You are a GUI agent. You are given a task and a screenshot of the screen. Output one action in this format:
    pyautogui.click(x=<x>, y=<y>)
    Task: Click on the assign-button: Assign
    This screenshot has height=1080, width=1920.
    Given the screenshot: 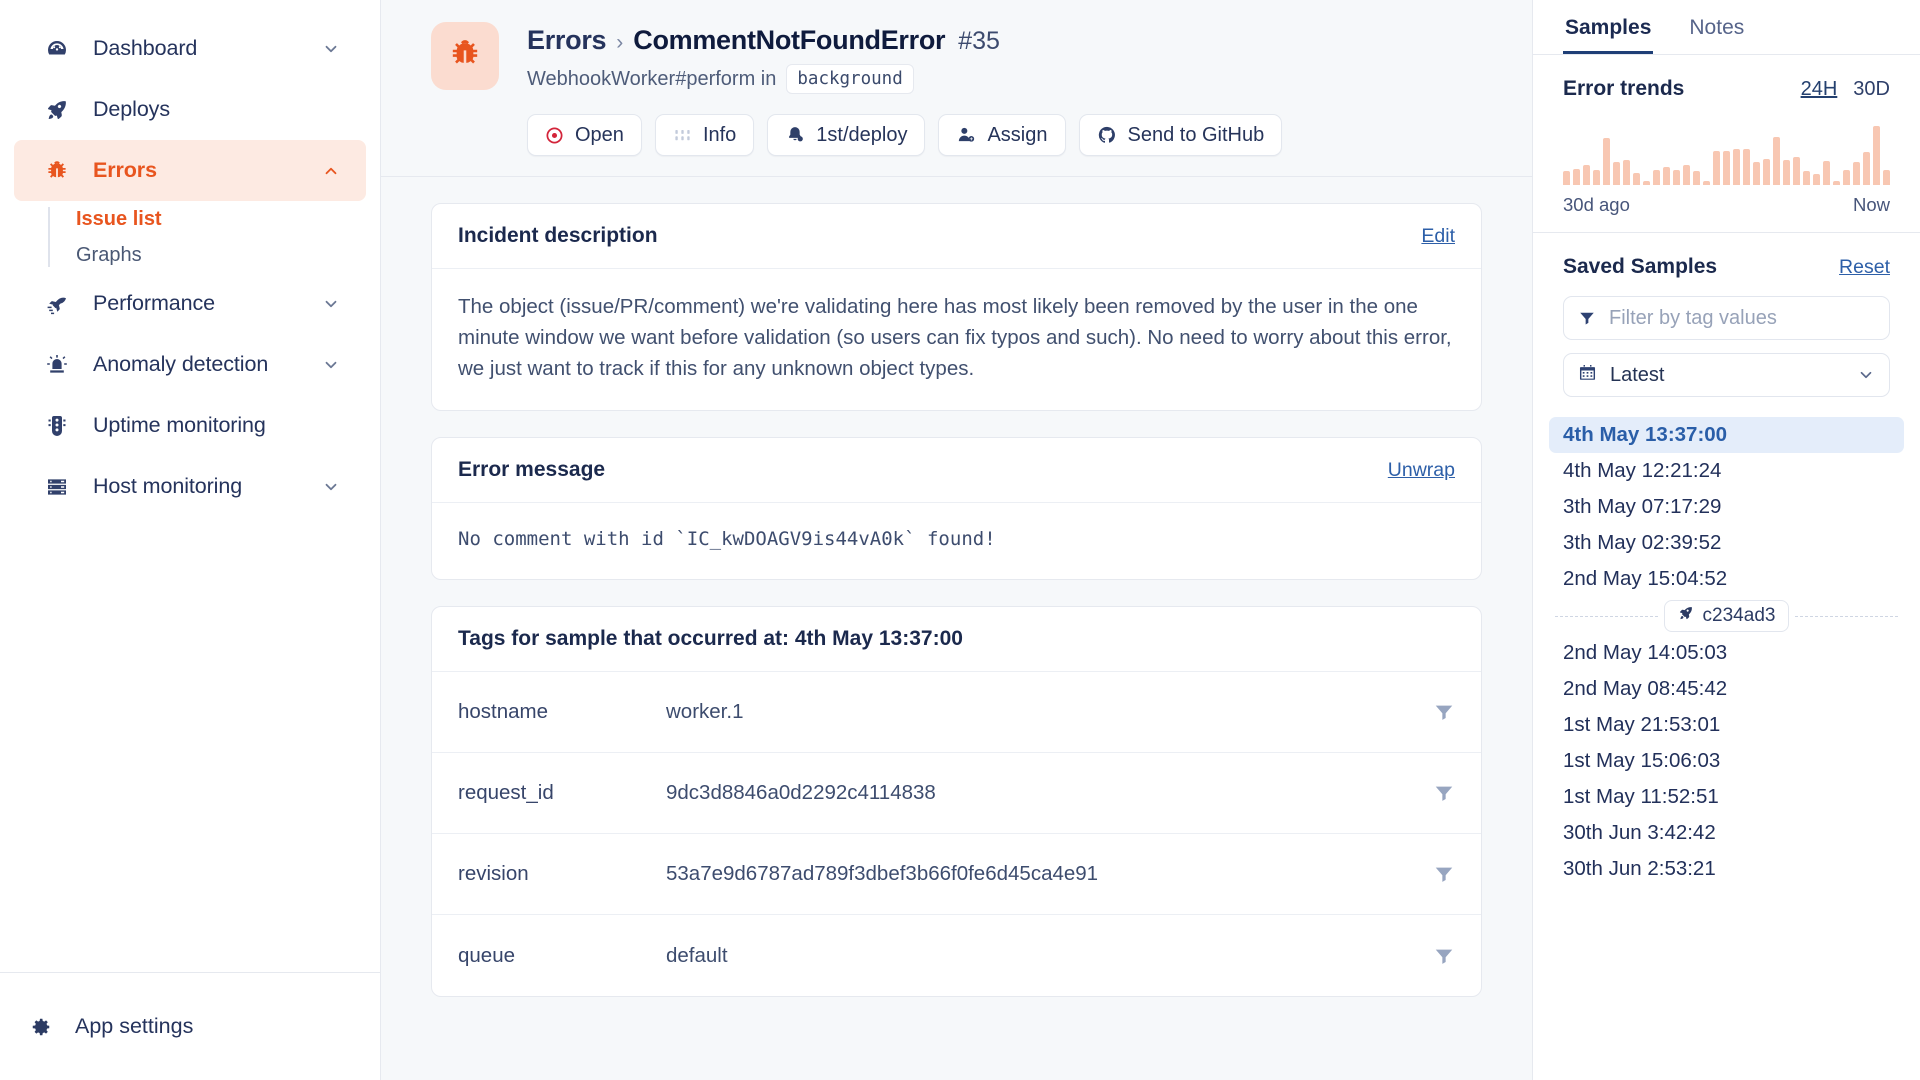 What is the action you would take?
    pyautogui.click(x=1002, y=135)
    